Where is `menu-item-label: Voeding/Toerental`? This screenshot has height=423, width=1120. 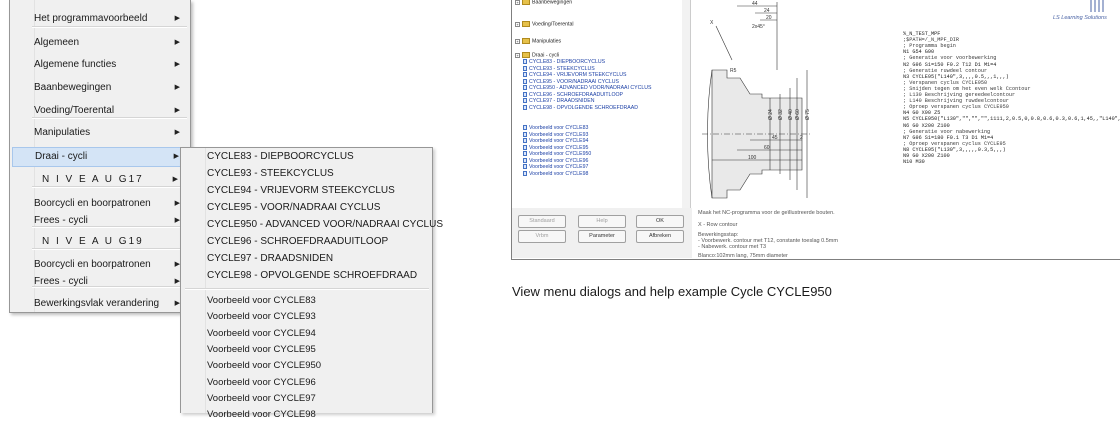
menu-item-label: Voeding/Toerental is located at coordinates (74, 110).